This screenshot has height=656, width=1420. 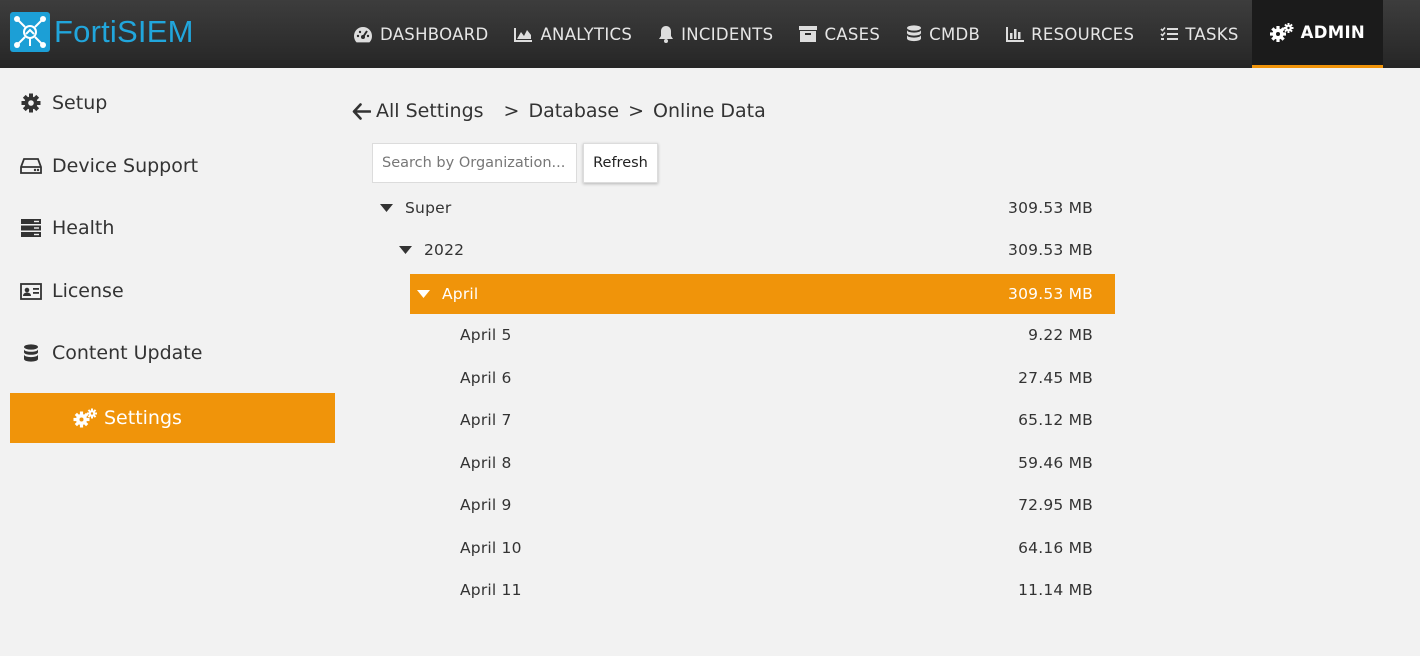 I want to click on sidebar-item-label: License, so click(x=88, y=291).